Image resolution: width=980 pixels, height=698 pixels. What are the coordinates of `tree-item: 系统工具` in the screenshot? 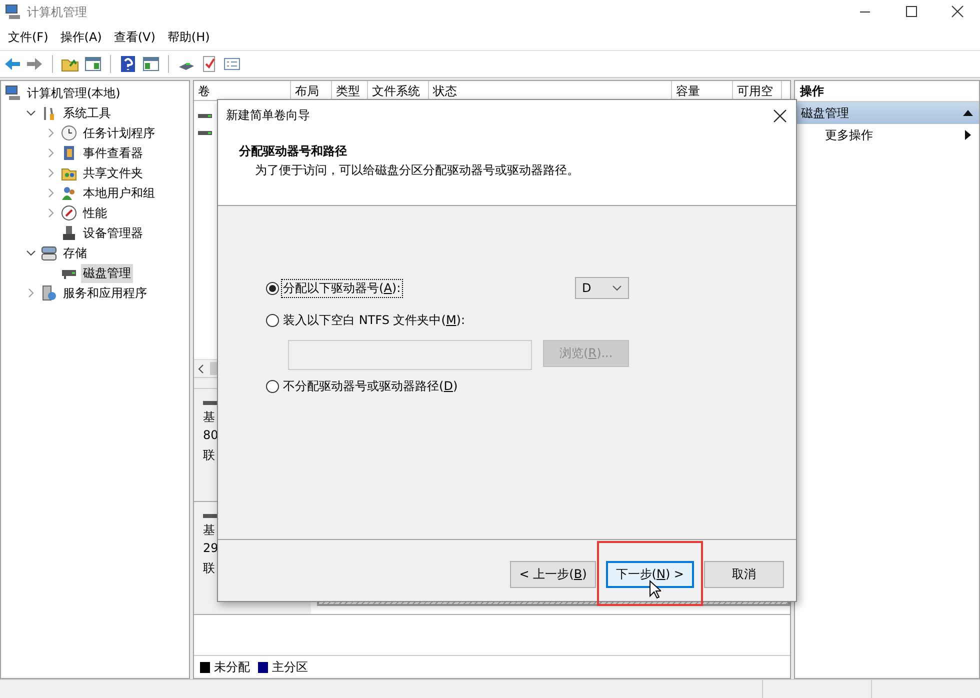 It's located at (87, 113).